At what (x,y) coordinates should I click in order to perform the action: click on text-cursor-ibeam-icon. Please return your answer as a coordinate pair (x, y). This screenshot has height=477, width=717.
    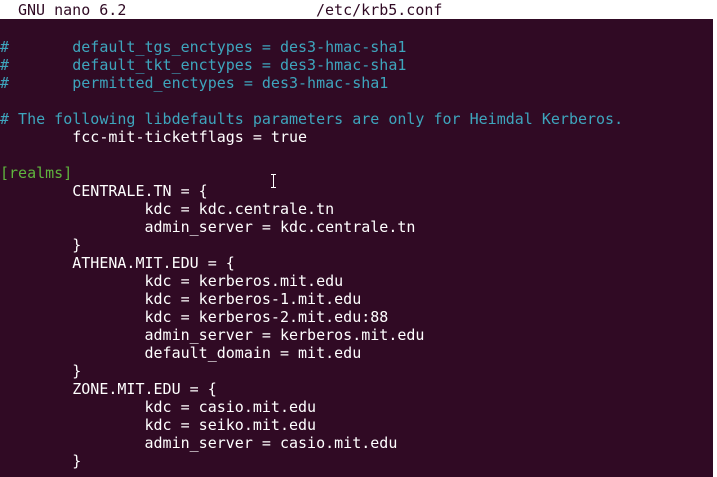
    Looking at the image, I should click on (274, 181).